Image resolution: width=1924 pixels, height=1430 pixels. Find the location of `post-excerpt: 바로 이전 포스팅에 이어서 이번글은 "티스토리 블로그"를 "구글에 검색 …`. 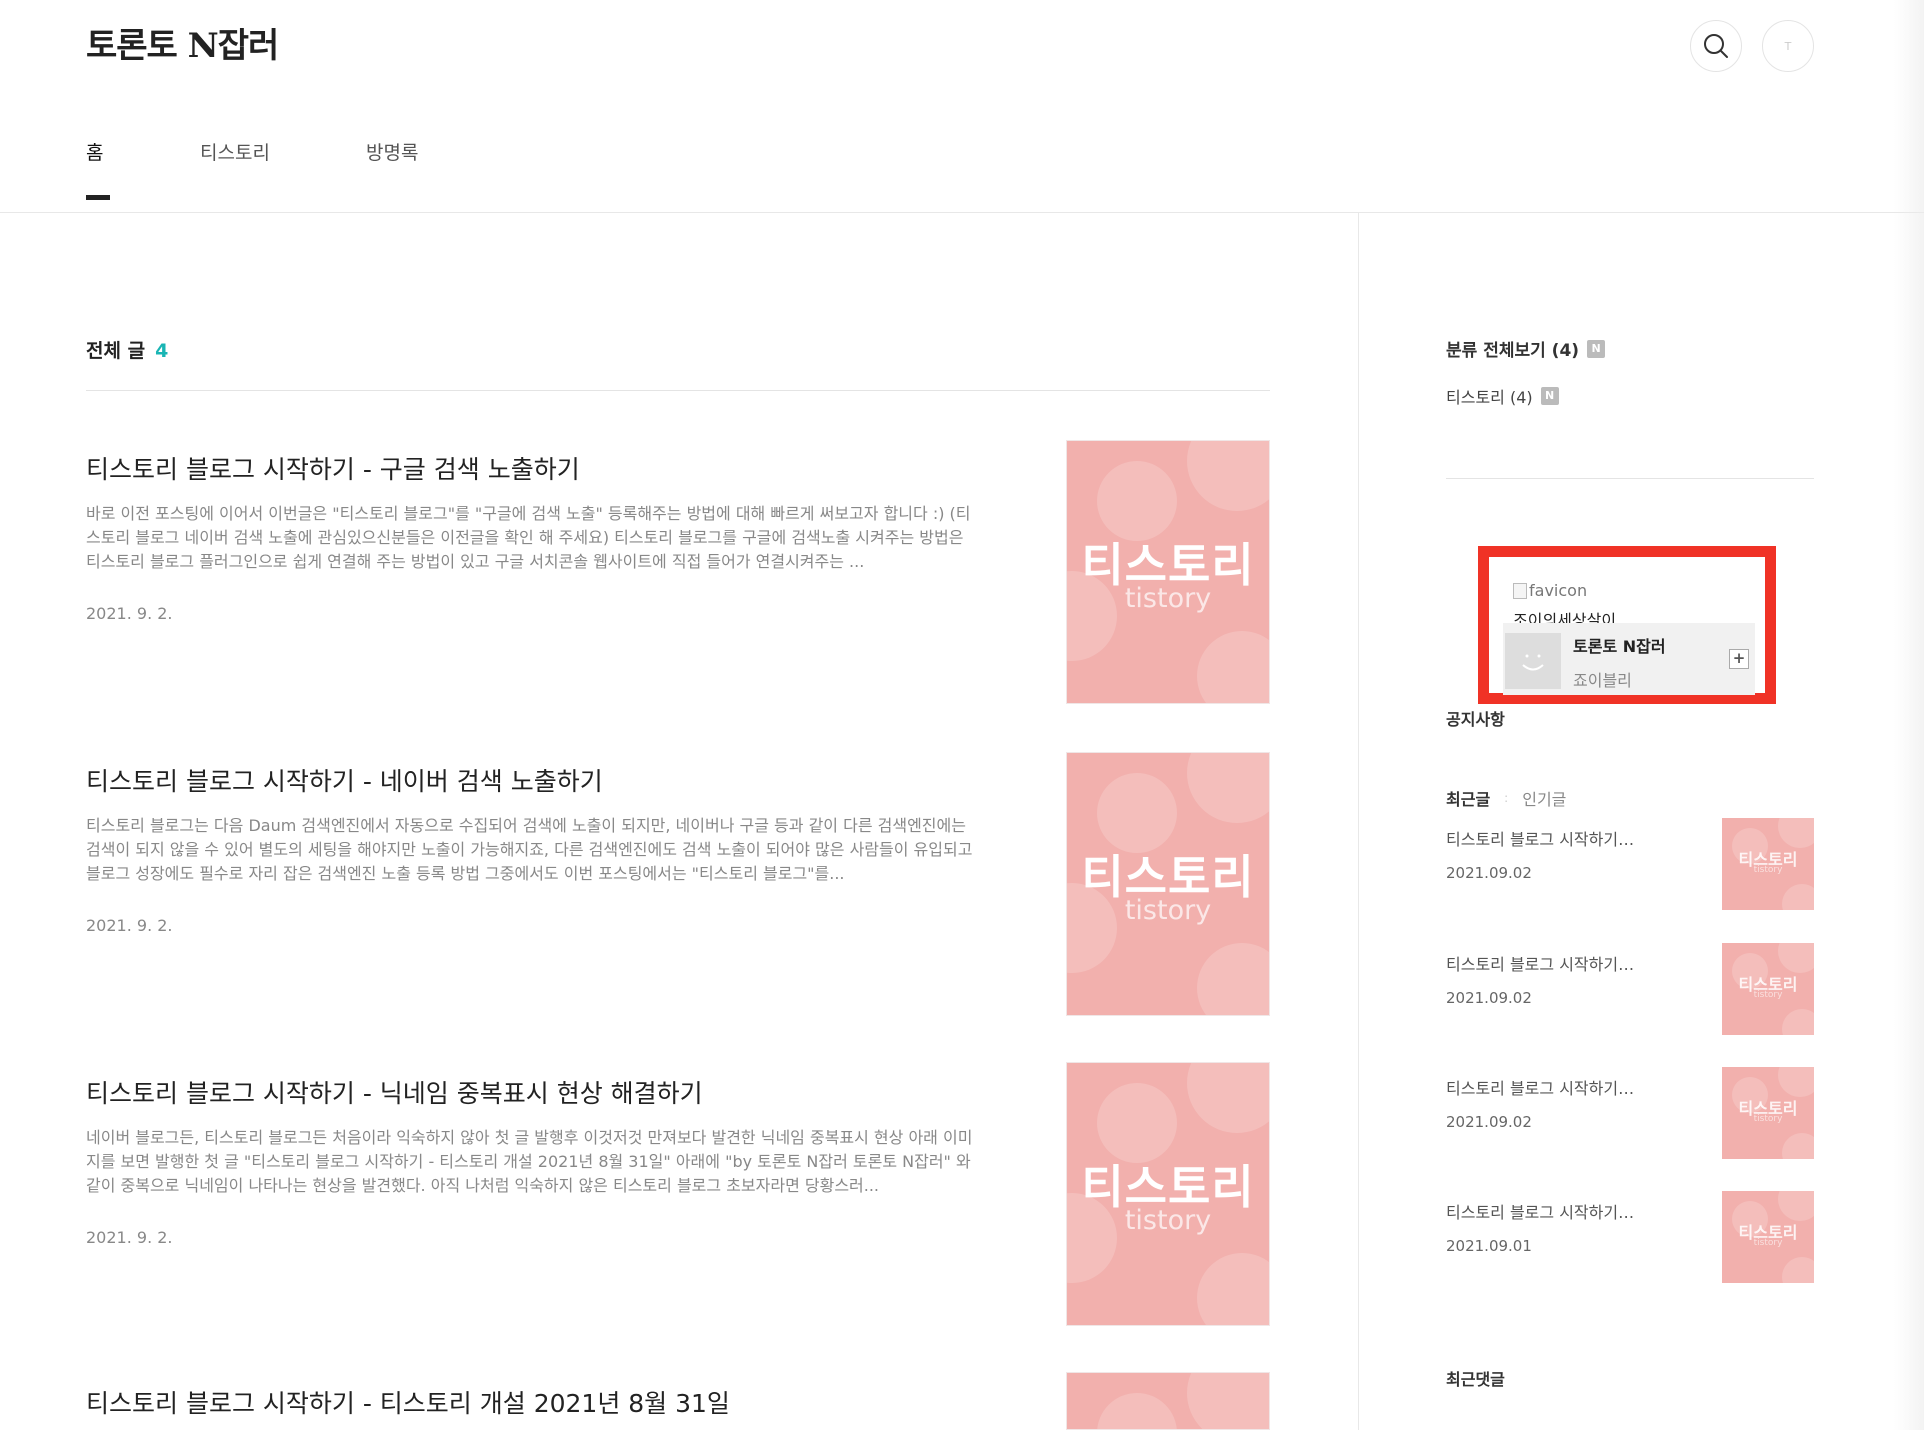

post-excerpt: 바로 이전 포스팅에 이어서 이번글은 "티스토리 블로그"를 "구글에 검색 … is located at coordinates (531, 538).